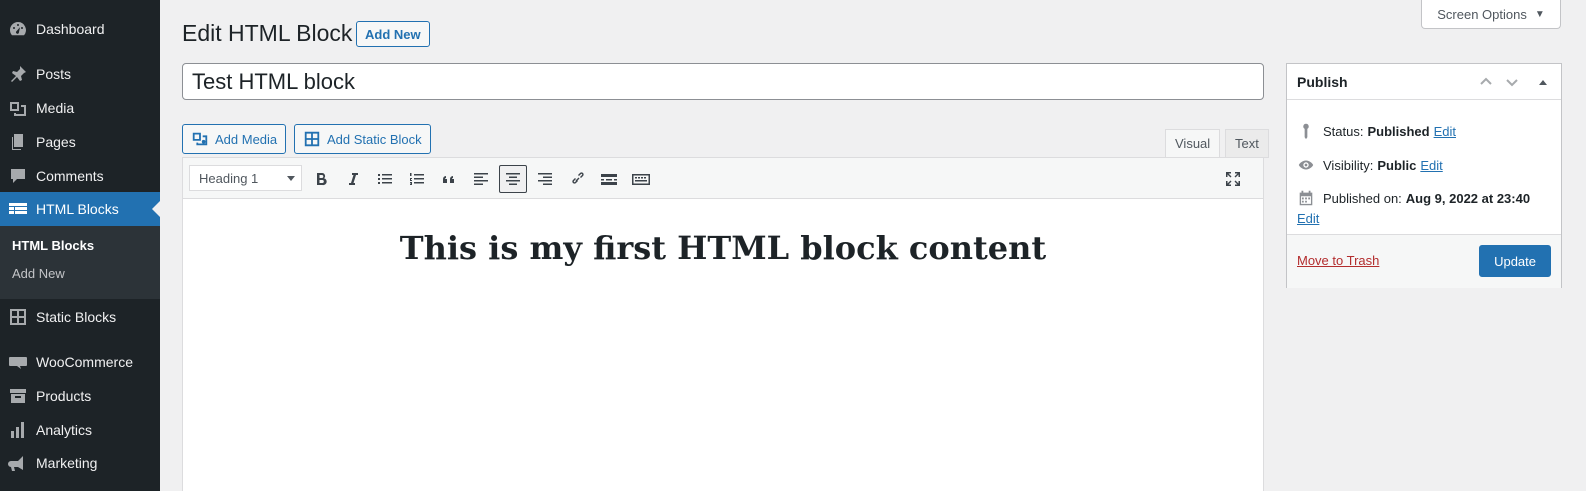  Describe the element at coordinates (67, 463) in the screenshot. I see `sidebar-item-label: Marketing` at that location.